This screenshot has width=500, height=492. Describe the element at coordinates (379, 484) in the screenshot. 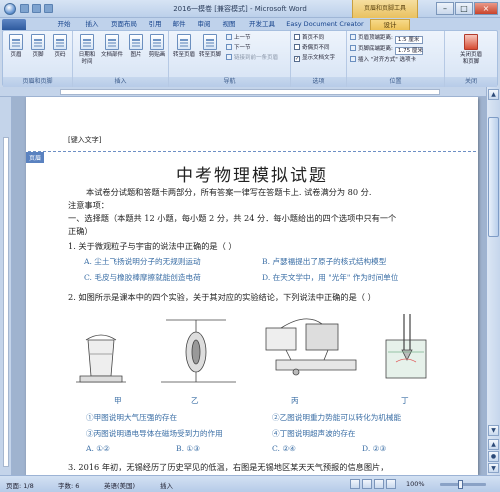

I see `web-layout-view-icon` at that location.